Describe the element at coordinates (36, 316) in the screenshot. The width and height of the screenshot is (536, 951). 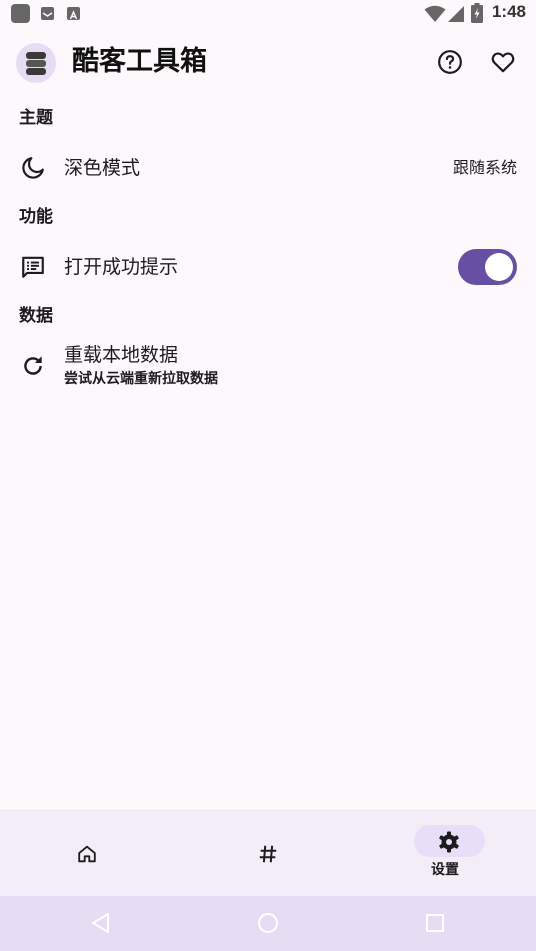
I see `section-header-data: 数据` at that location.